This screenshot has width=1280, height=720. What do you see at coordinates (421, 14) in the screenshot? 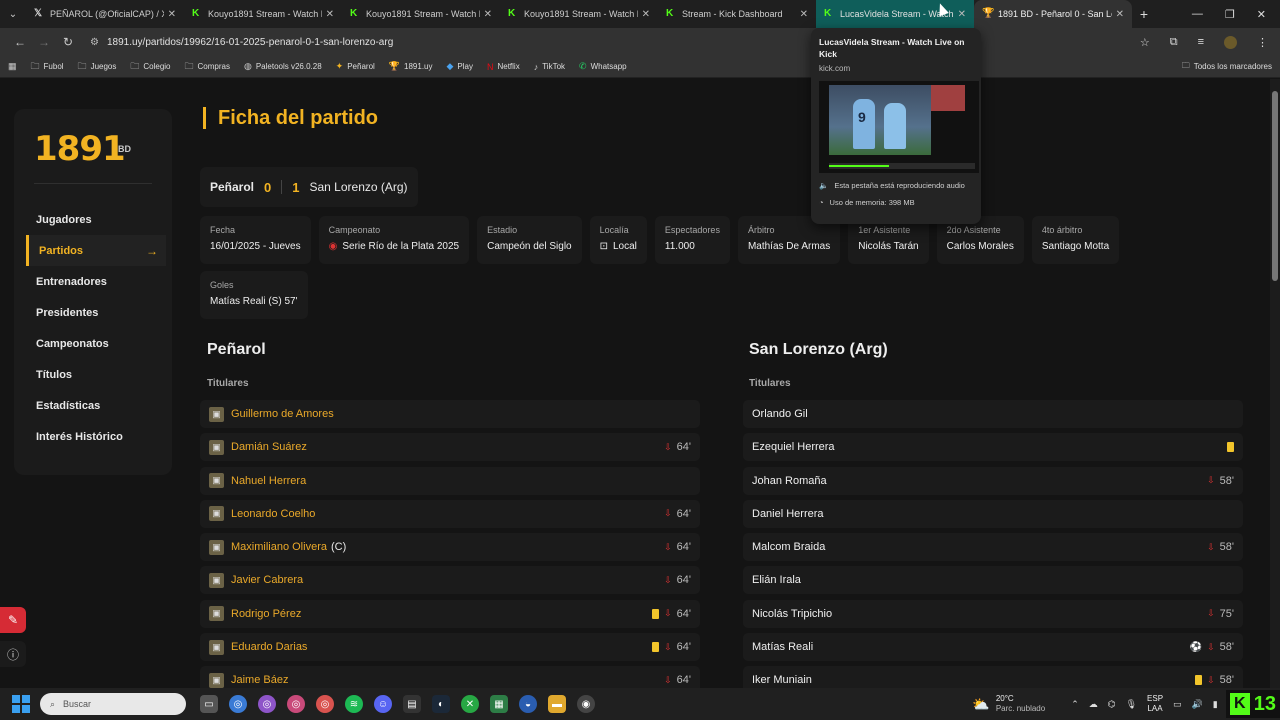
I see `tab-kick-2: KKouyo1891 Stream - Watch Live✕` at bounding box center [421, 14].